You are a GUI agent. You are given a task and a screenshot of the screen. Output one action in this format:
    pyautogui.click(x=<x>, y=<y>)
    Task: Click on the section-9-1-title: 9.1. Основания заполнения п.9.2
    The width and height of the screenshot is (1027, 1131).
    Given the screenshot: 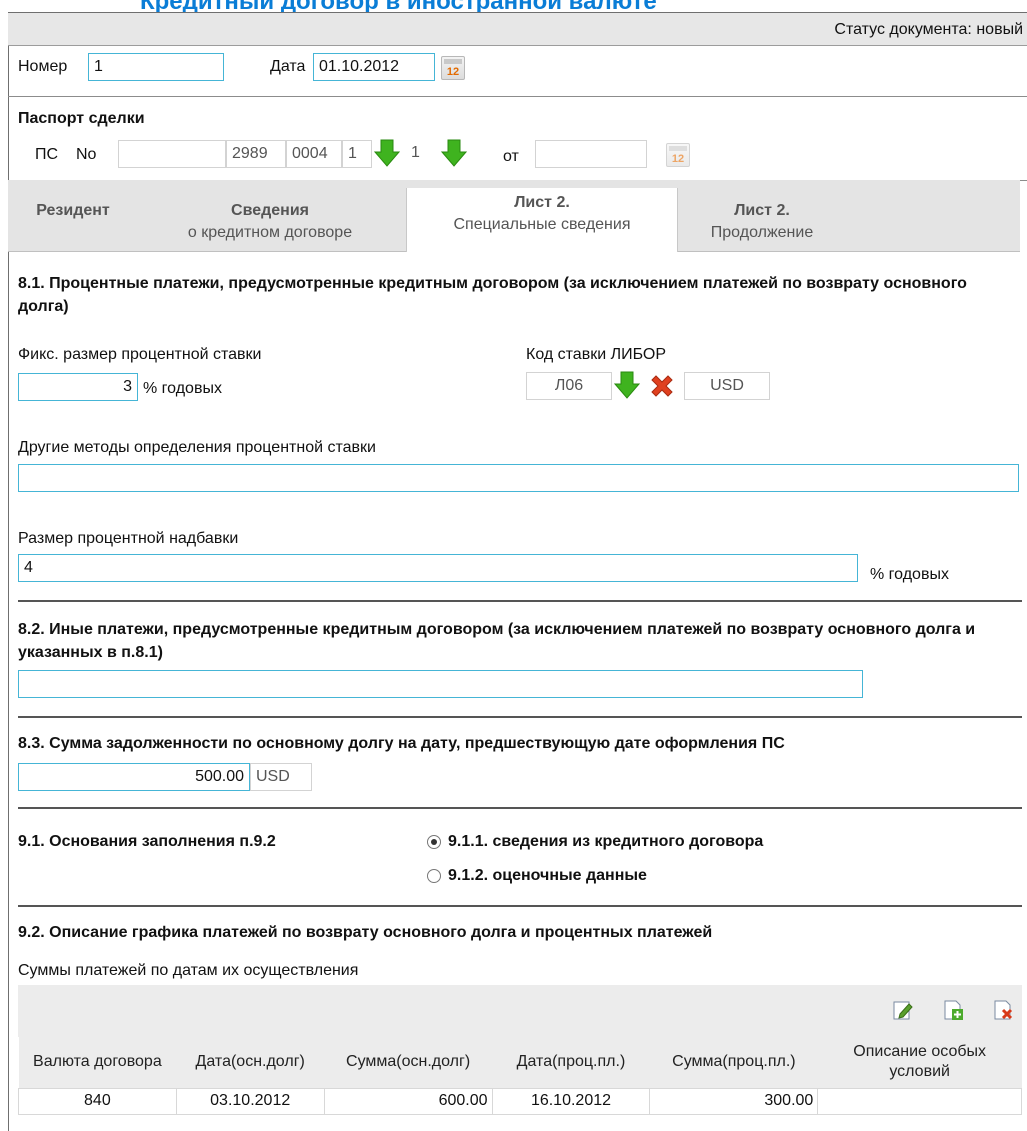 What is the action you would take?
    pyautogui.click(x=147, y=841)
    